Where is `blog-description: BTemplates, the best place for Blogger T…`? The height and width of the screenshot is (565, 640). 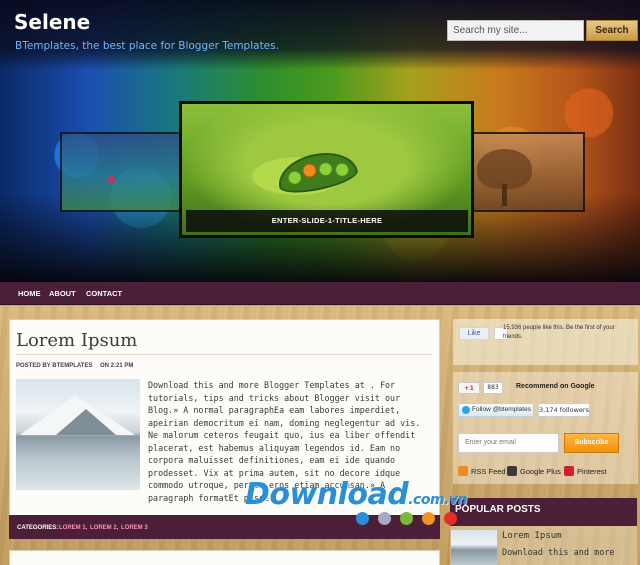
blog-description: BTemplates, the best place for Blogger T… is located at coordinates (147, 46).